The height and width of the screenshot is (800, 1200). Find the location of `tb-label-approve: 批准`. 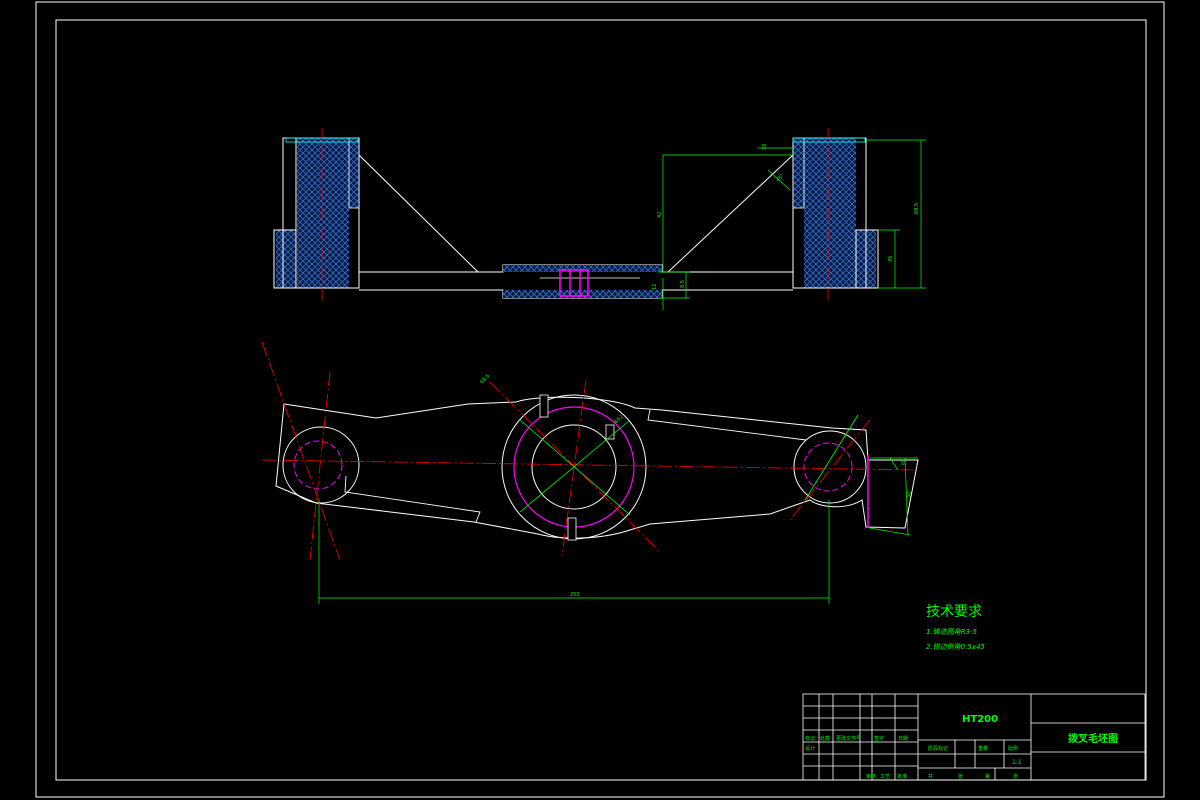

tb-label-approve: 批准 is located at coordinates (902, 776).